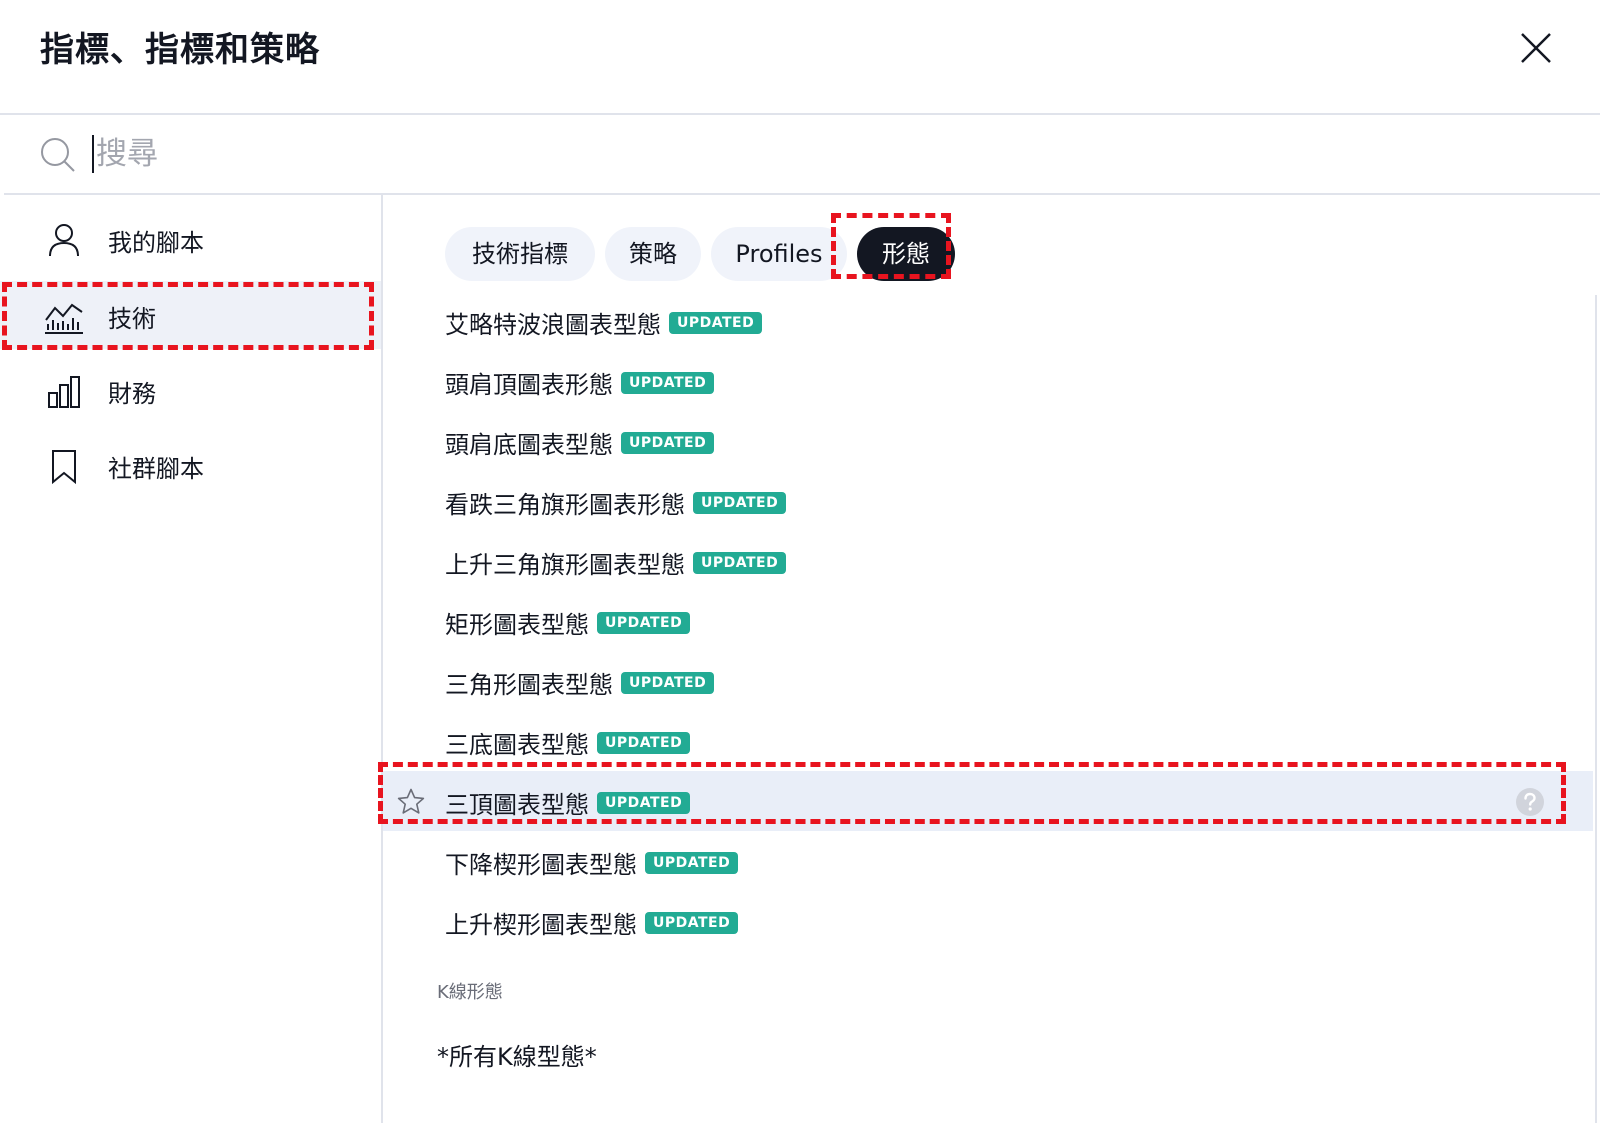 This screenshot has width=1600, height=1123. I want to click on list-item-content: 矩形圖表型態 UPDATED, so click(568, 622).